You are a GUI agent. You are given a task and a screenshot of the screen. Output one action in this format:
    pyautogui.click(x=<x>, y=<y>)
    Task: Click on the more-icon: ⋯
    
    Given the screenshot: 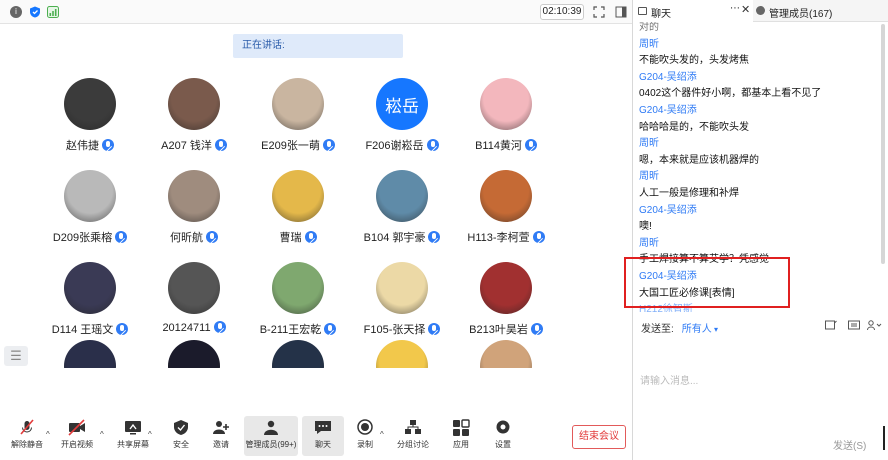 What is the action you would take?
    pyautogui.click(x=735, y=8)
    